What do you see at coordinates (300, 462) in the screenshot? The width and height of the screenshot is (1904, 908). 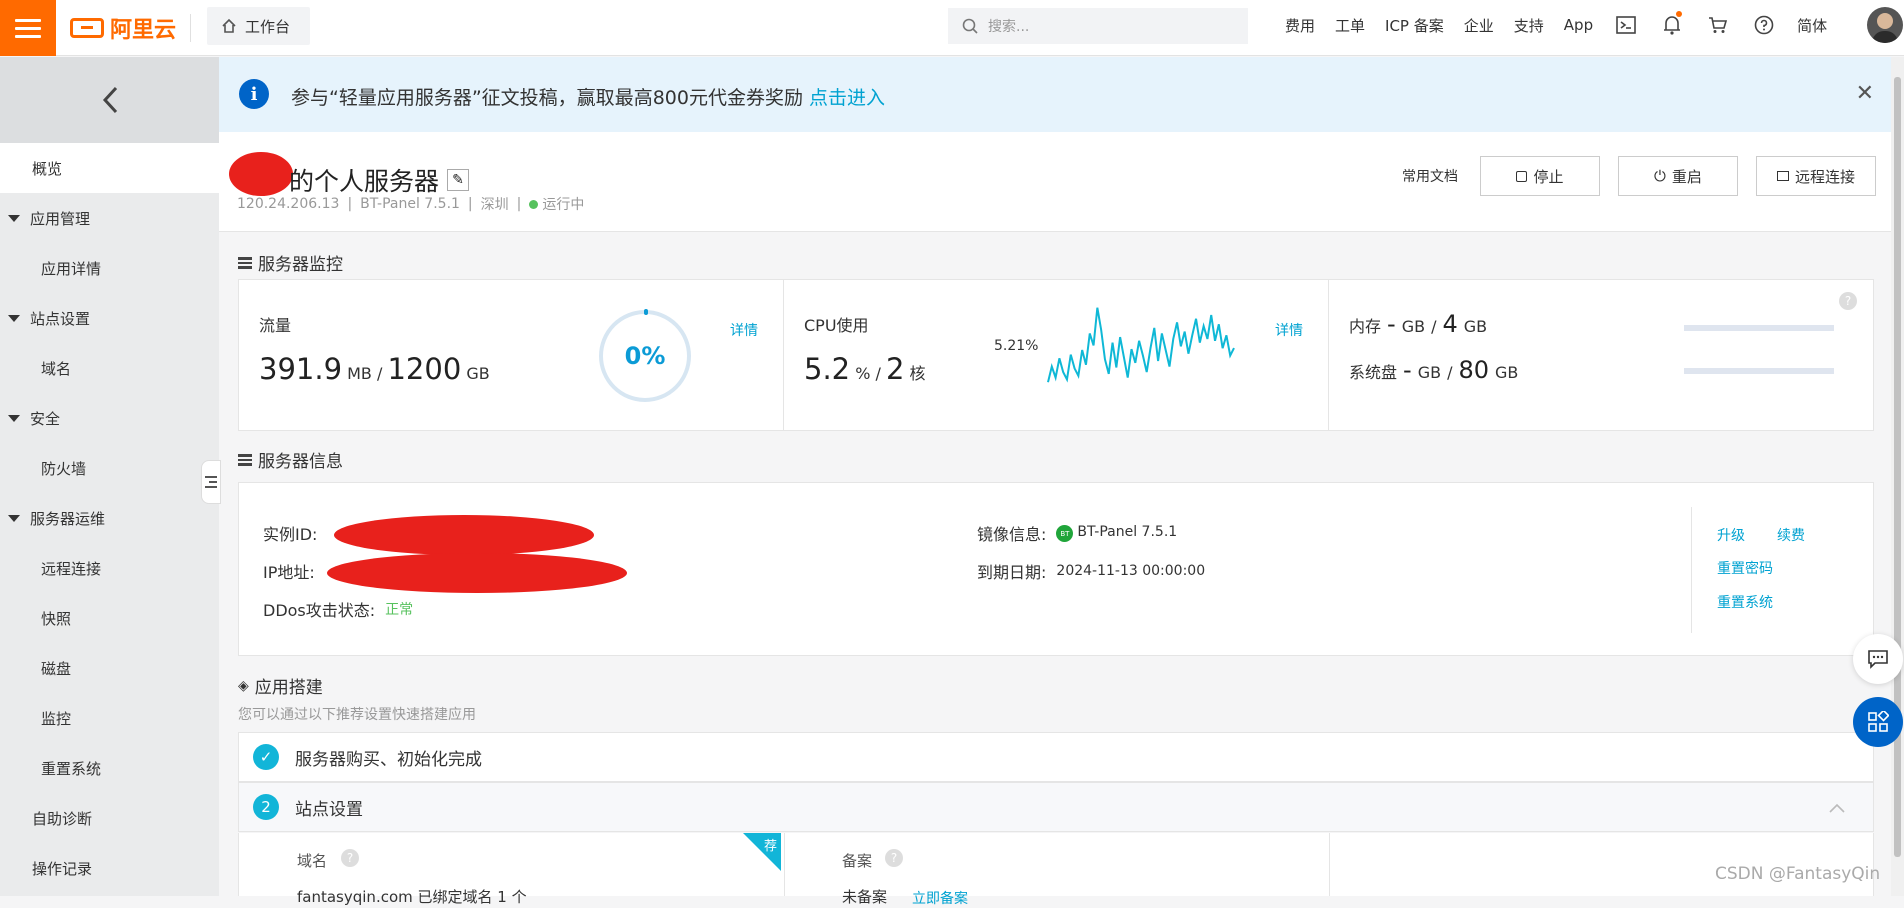 I see `section-title-text: 服务器信息` at bounding box center [300, 462].